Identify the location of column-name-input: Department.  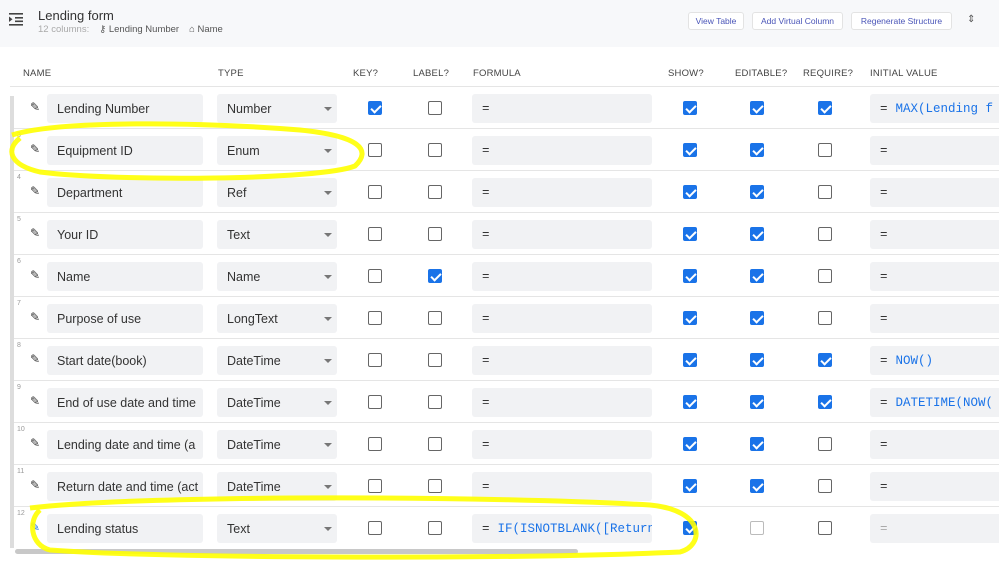
(125, 192).